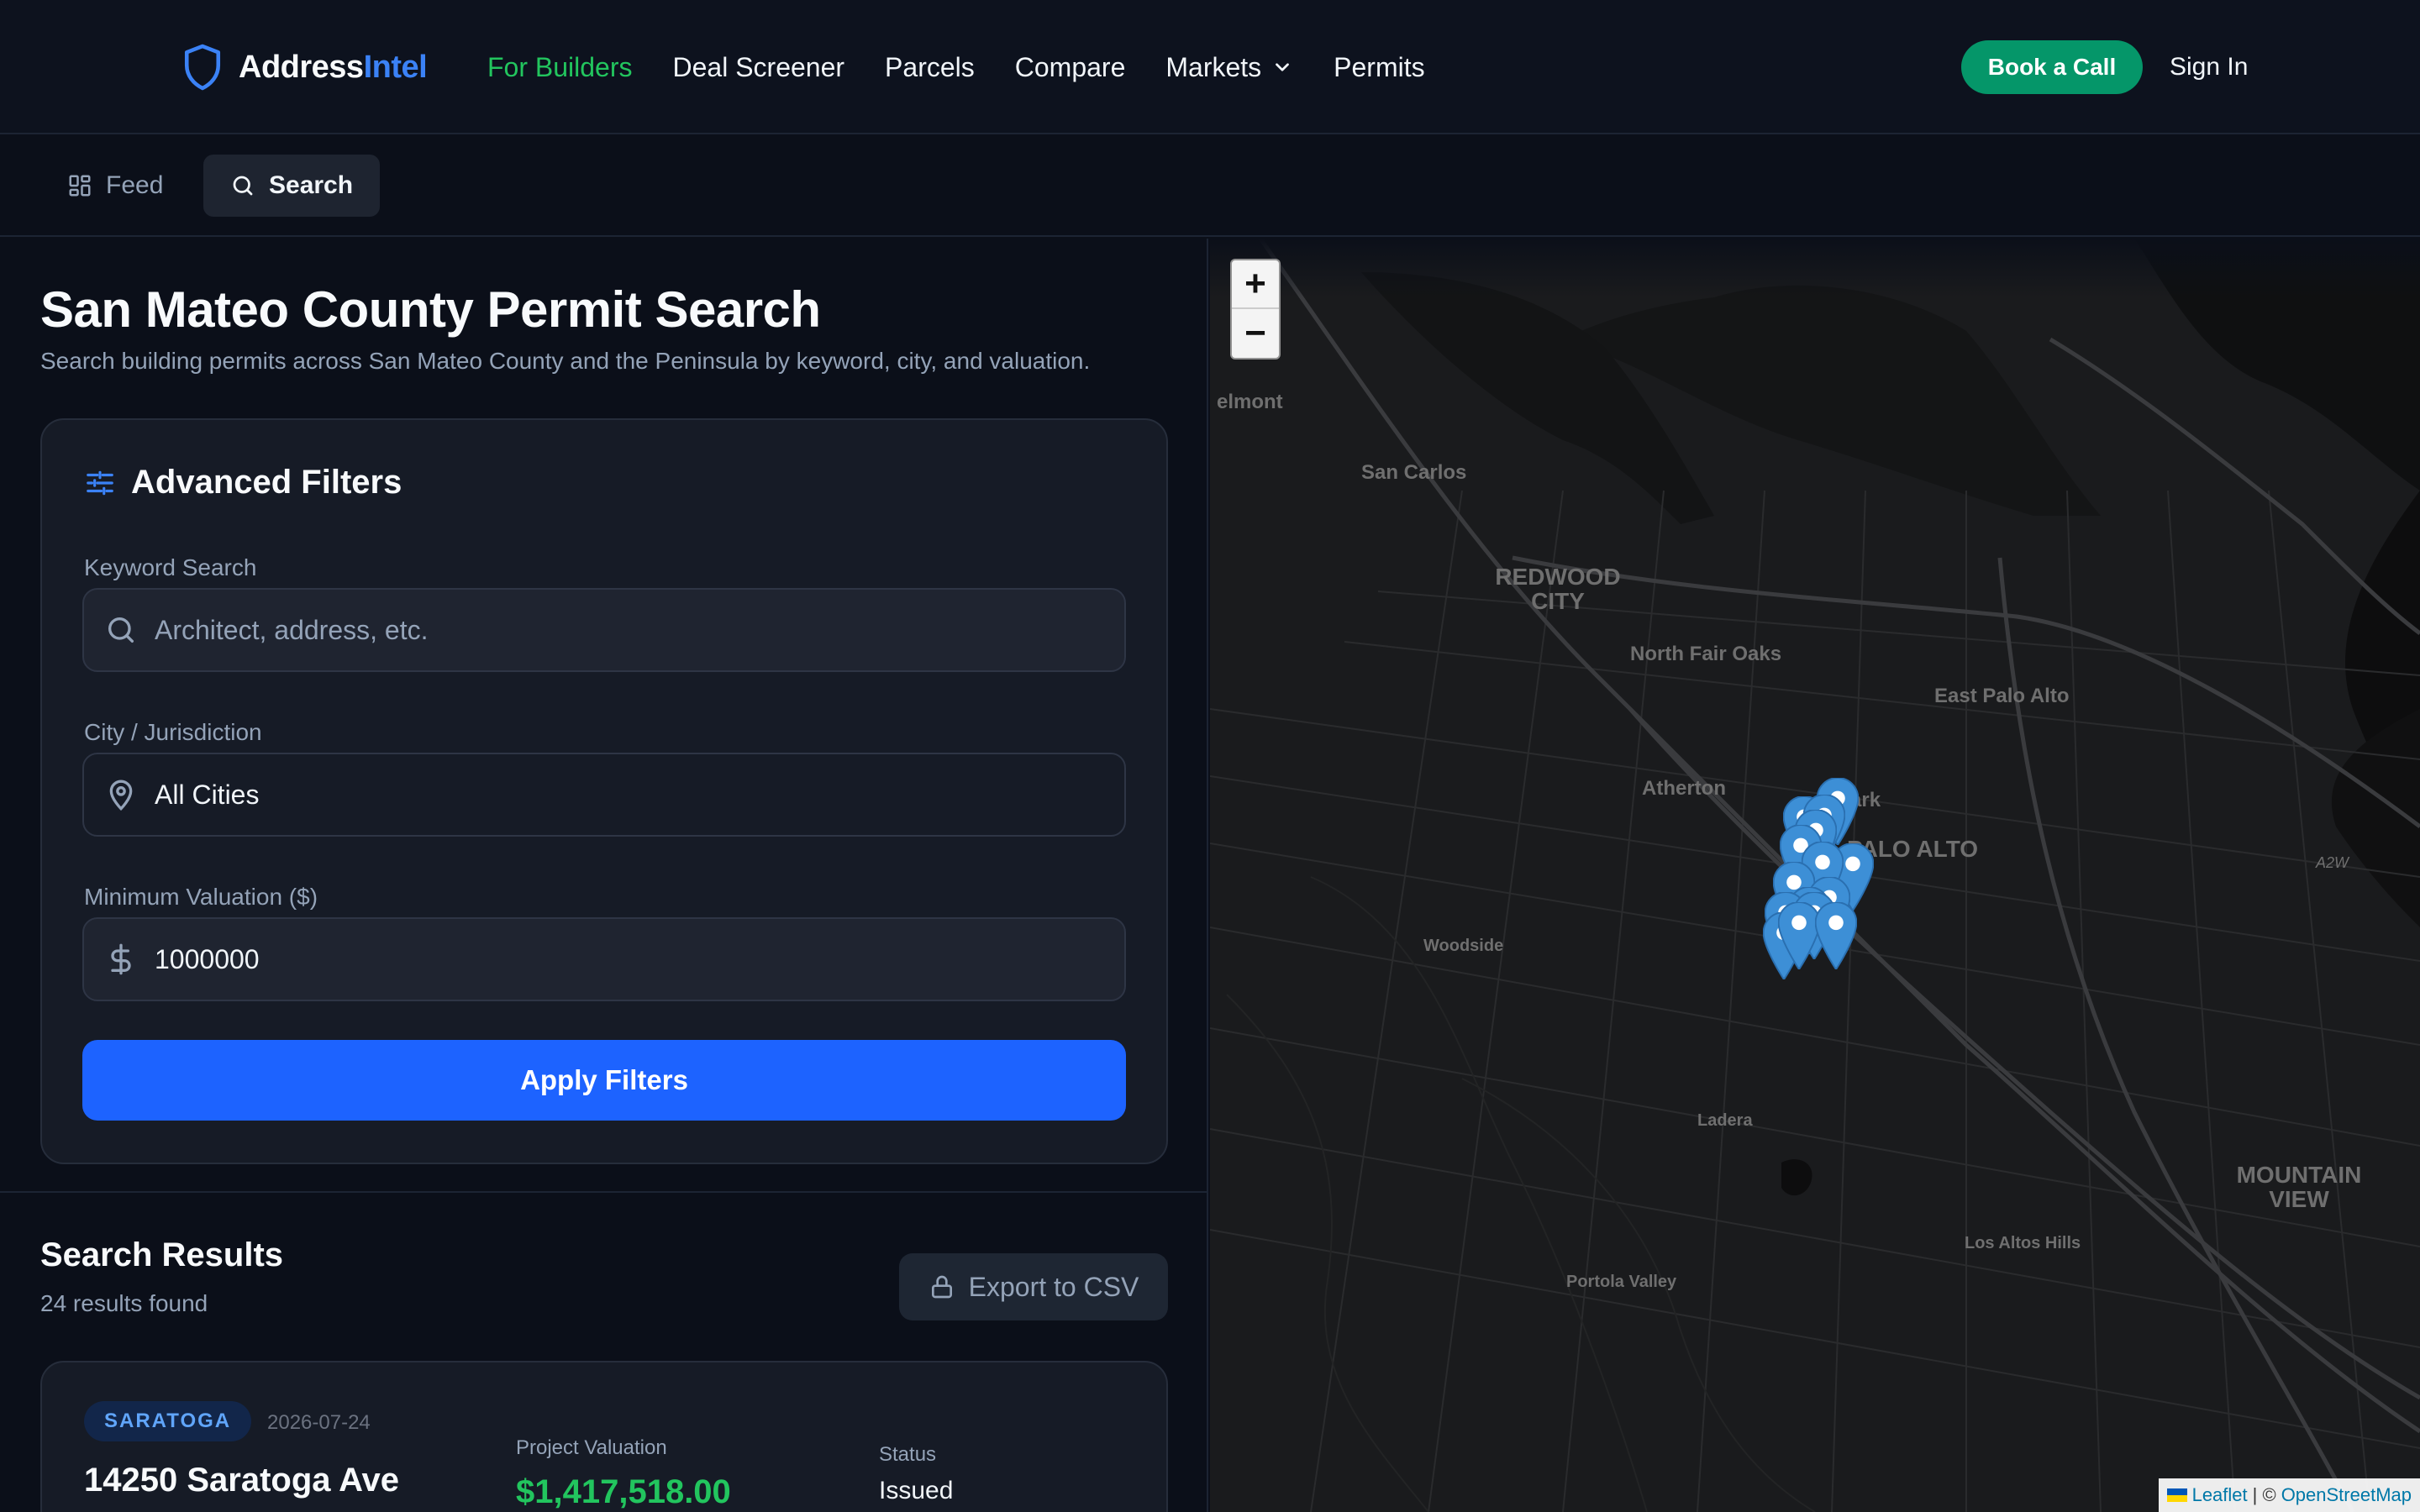 The height and width of the screenshot is (1512, 2420). I want to click on map-label-portola-valley: Portola Valley, so click(1621, 1282).